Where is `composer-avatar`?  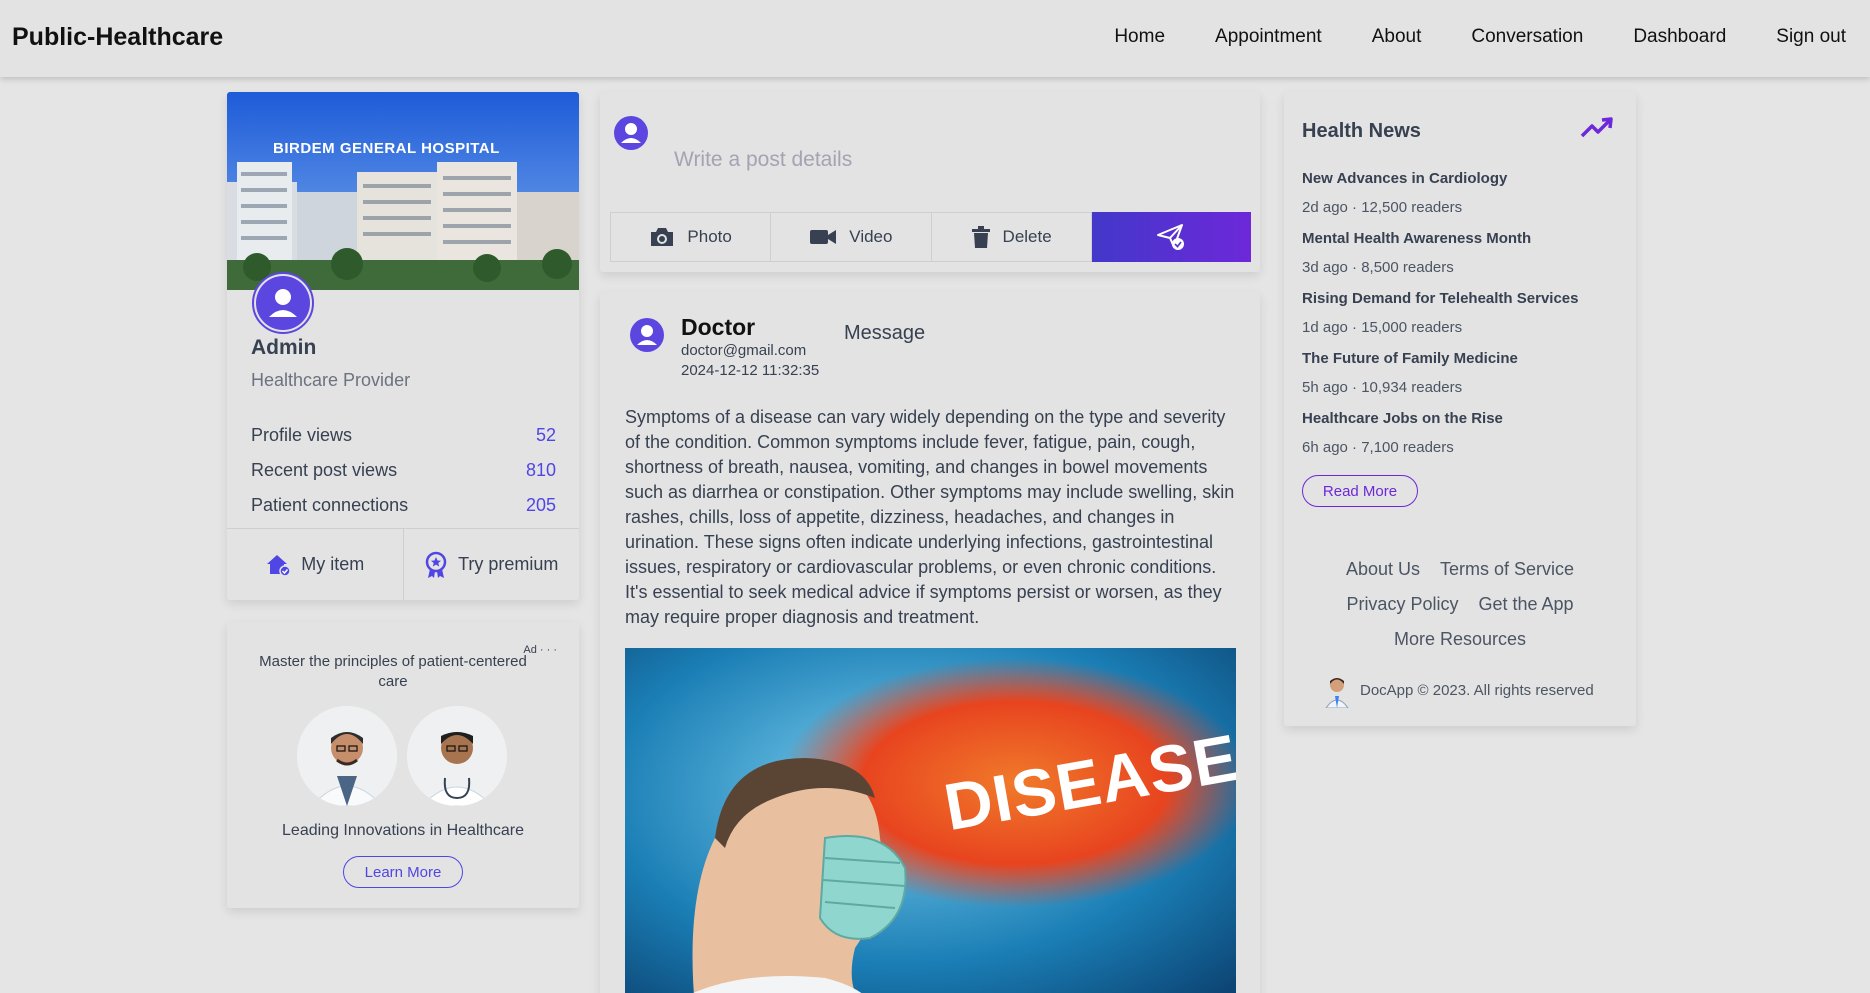 composer-avatar is located at coordinates (631, 135).